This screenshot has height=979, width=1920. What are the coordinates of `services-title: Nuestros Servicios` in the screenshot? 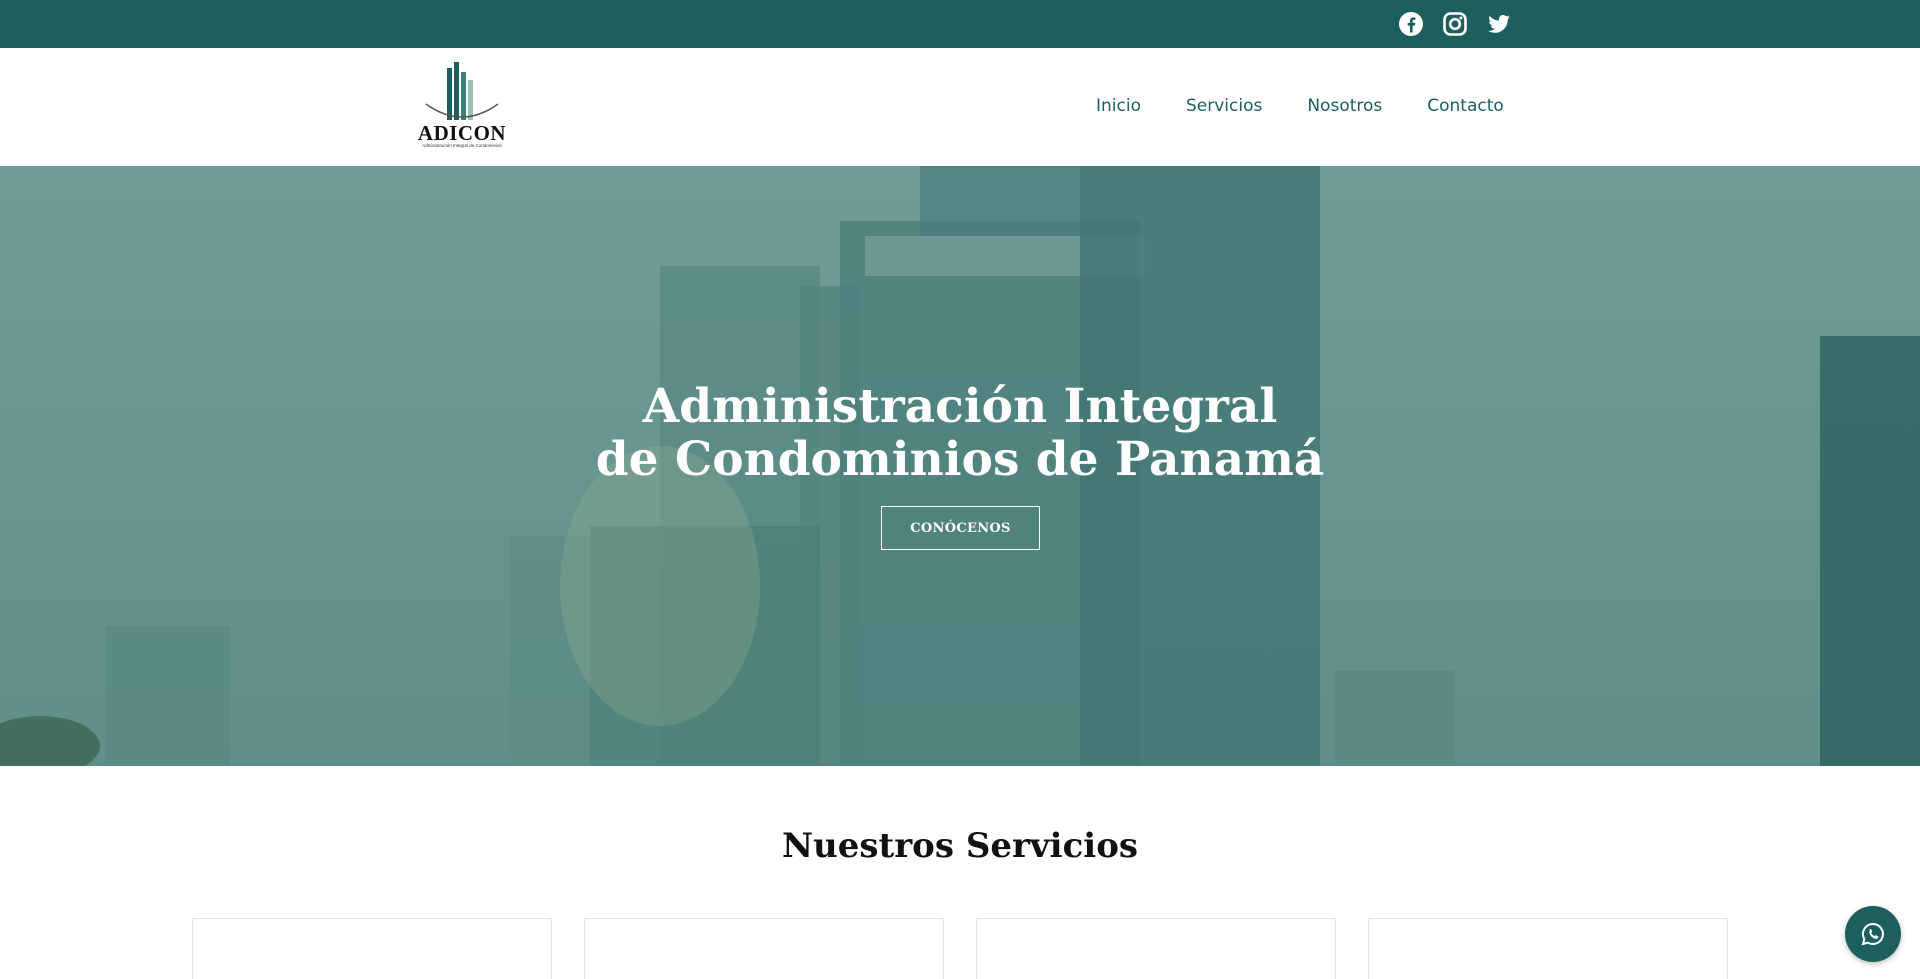 It's located at (960, 846).